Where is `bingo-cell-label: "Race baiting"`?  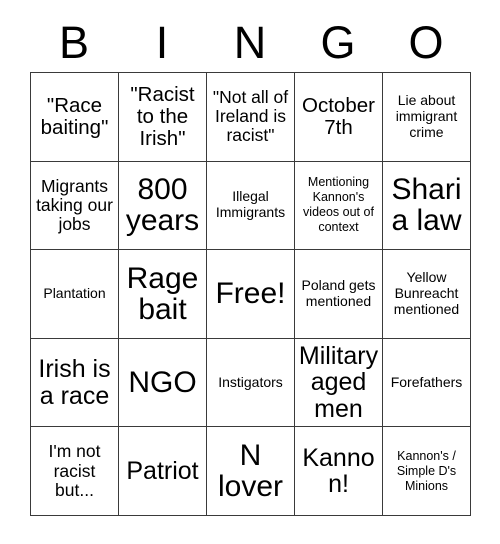
bingo-cell-label: "Race baiting" is located at coordinates (74, 116).